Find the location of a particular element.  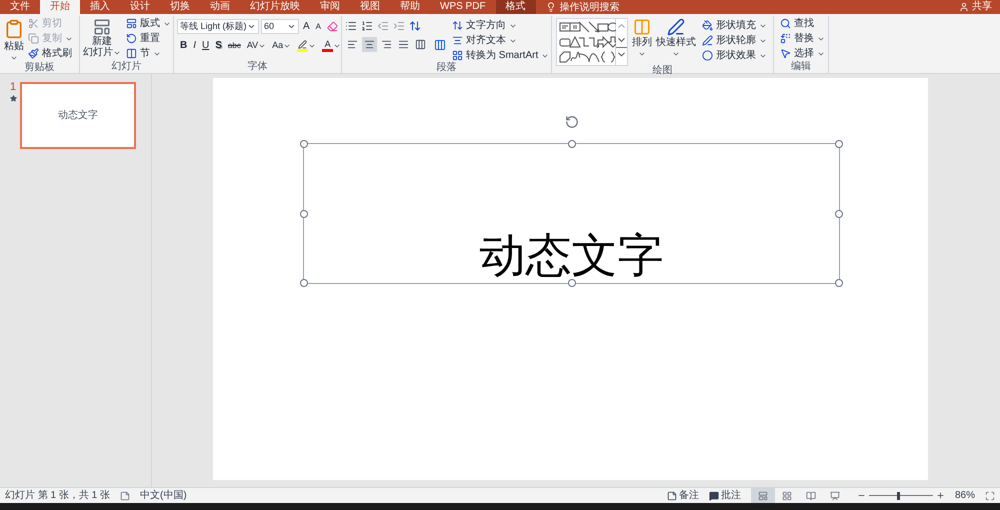

paste-button: 粘贴 is located at coordinates (14, 39).